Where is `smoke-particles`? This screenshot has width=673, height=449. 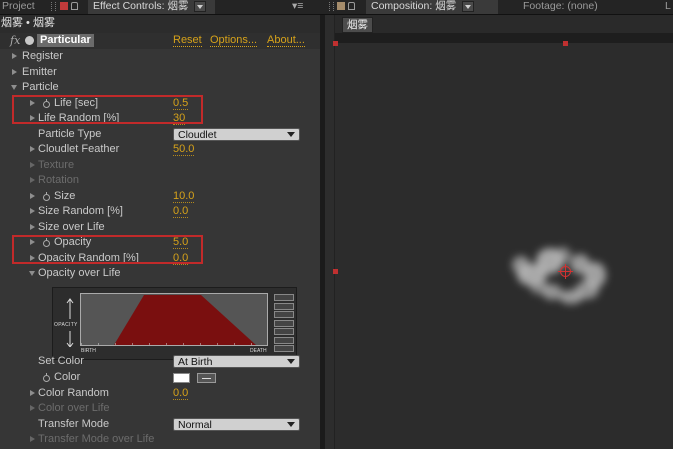
smoke-particles is located at coordinates (559, 275).